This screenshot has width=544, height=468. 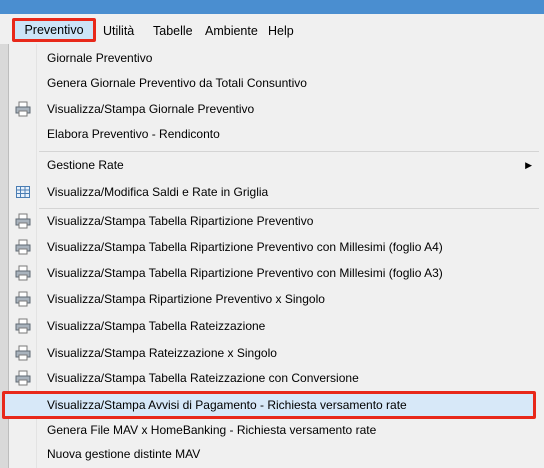 I want to click on menu-item-label: Giornale Preventivo, so click(x=100, y=58).